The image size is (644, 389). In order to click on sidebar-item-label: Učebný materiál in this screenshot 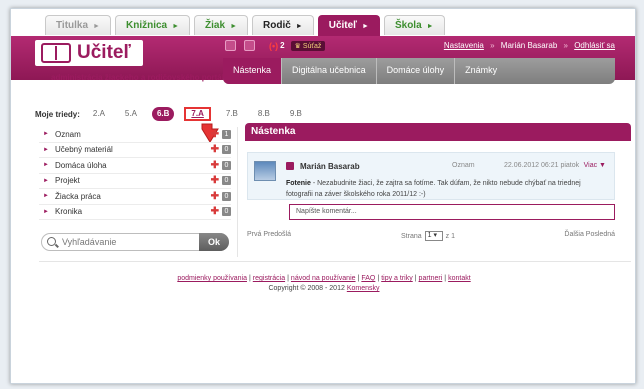, I will do `click(84, 150)`.